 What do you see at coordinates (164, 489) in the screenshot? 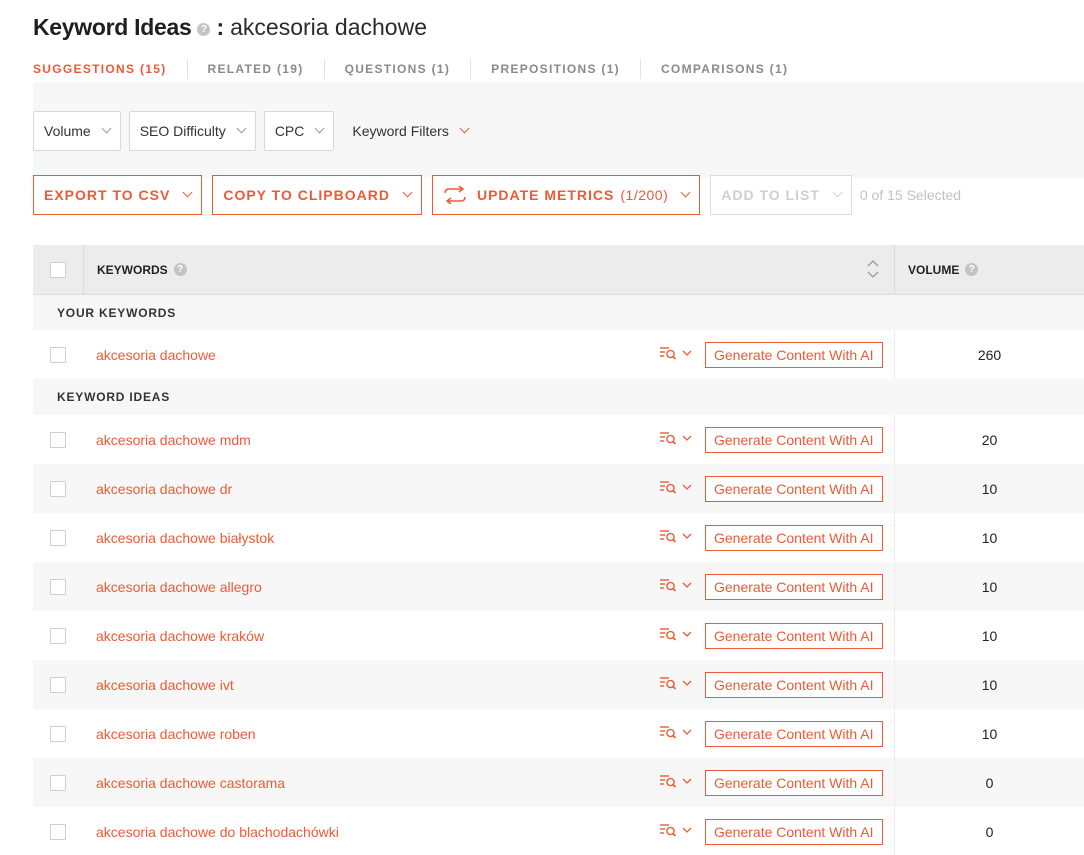
I see `keyword-link: akcesoria dachowe dr` at bounding box center [164, 489].